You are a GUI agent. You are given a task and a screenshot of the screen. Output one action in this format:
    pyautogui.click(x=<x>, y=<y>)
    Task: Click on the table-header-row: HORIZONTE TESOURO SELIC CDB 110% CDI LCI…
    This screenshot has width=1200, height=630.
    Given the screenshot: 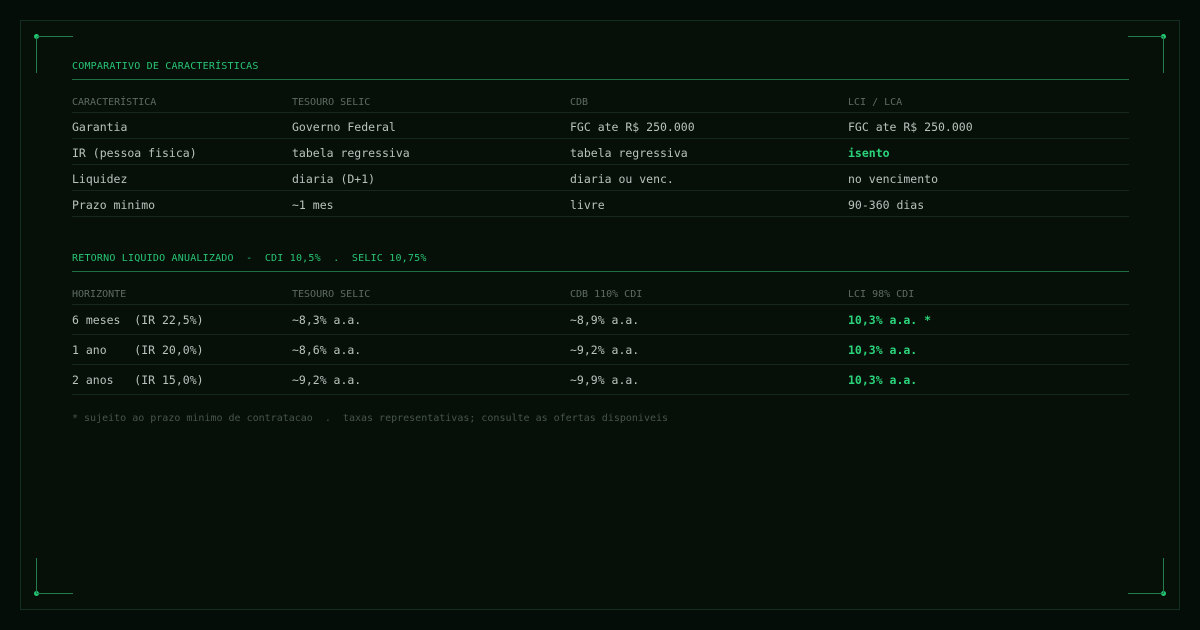 What is the action you would take?
    pyautogui.click(x=600, y=296)
    